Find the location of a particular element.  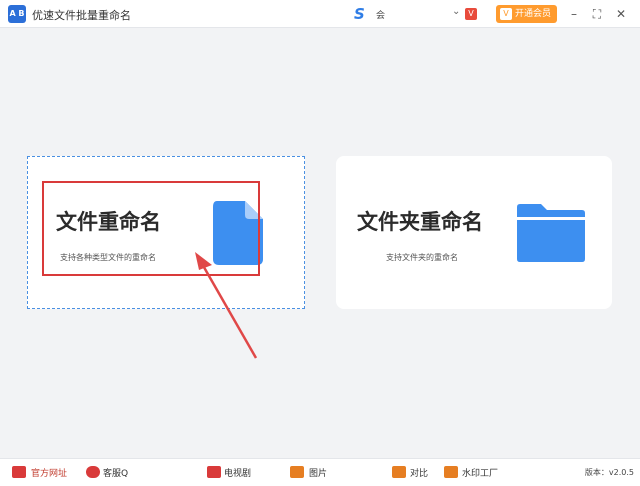

folder-rename-title: 文件夹重命名 is located at coordinates (420, 222).